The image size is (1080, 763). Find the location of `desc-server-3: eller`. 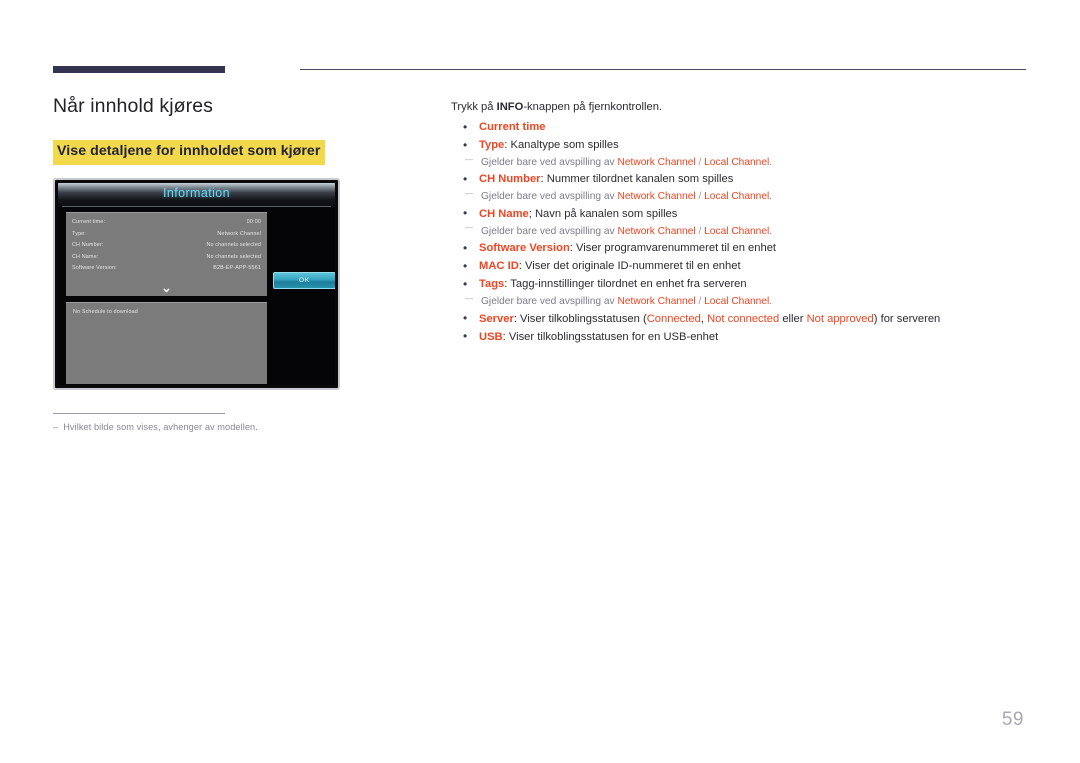

desc-server-3: eller is located at coordinates (793, 318).